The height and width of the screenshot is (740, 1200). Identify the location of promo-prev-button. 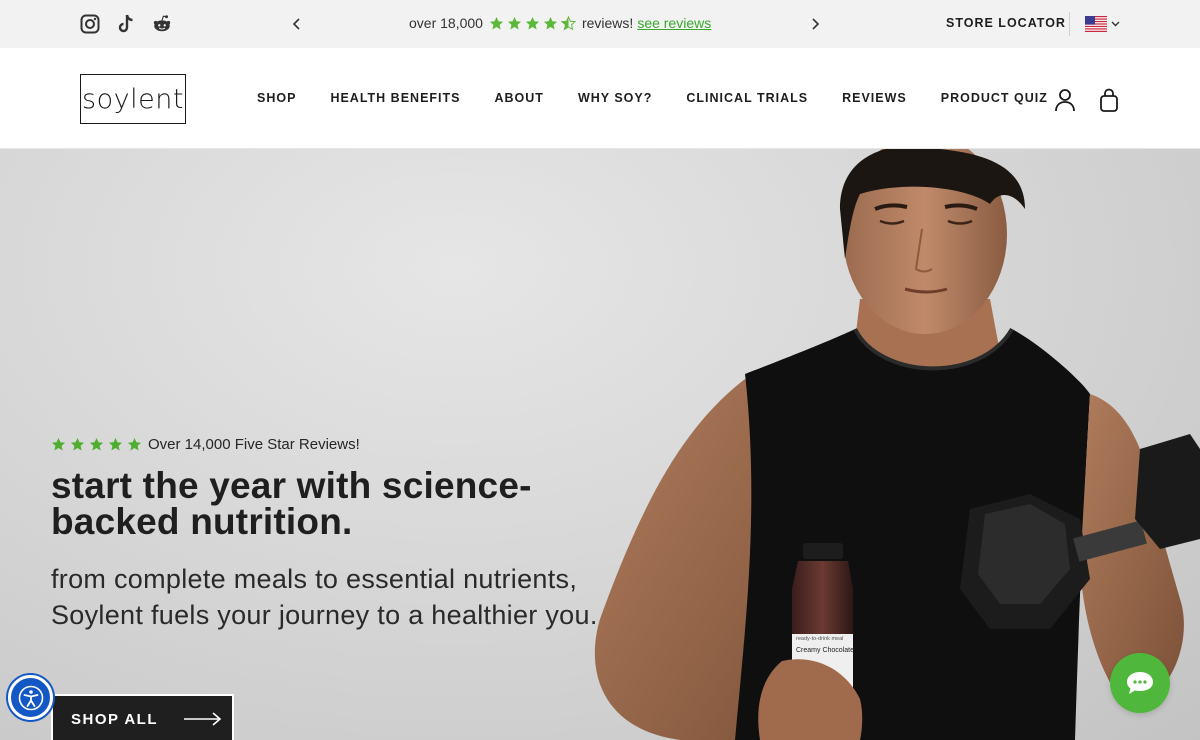
(297, 24).